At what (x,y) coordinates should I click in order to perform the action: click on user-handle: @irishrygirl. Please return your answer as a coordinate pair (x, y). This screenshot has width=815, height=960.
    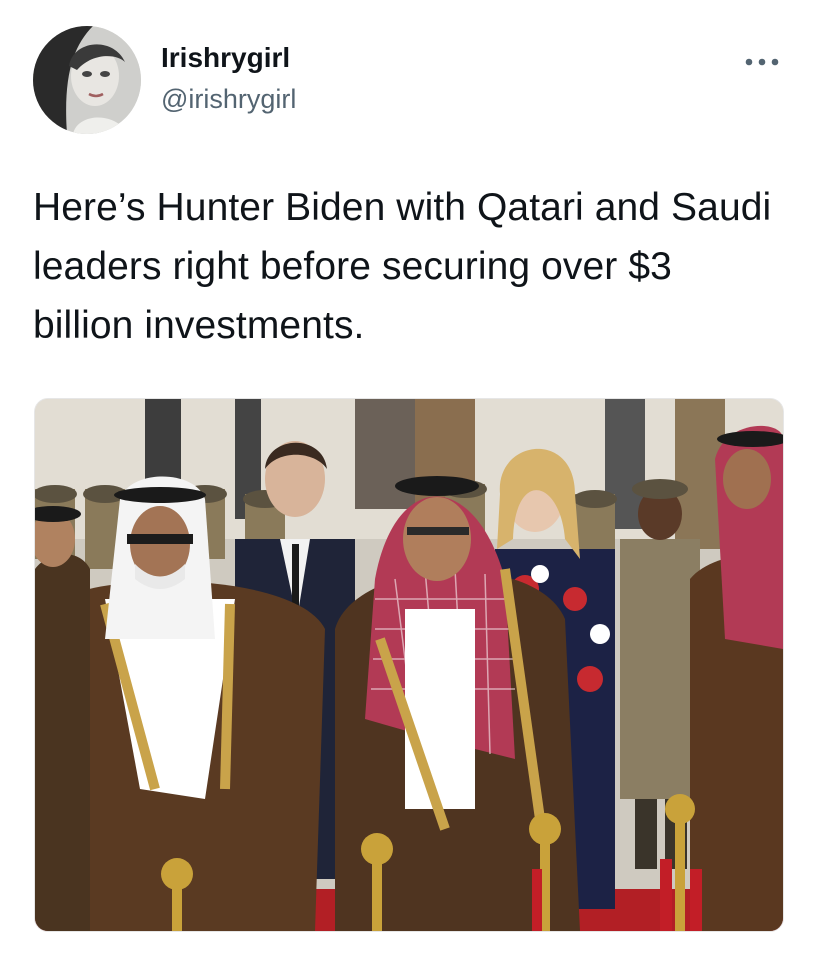
    Looking at the image, I should click on (228, 99).